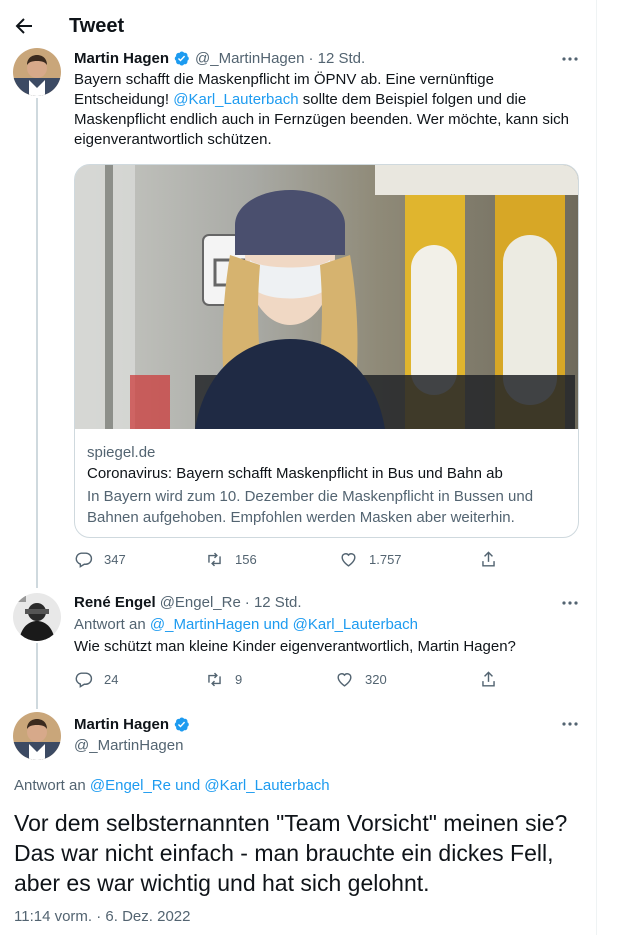 This screenshot has width=624, height=935. I want to click on tweet-timestamp: 11:14 vorm. · 6. Dez. 2022, so click(102, 916).